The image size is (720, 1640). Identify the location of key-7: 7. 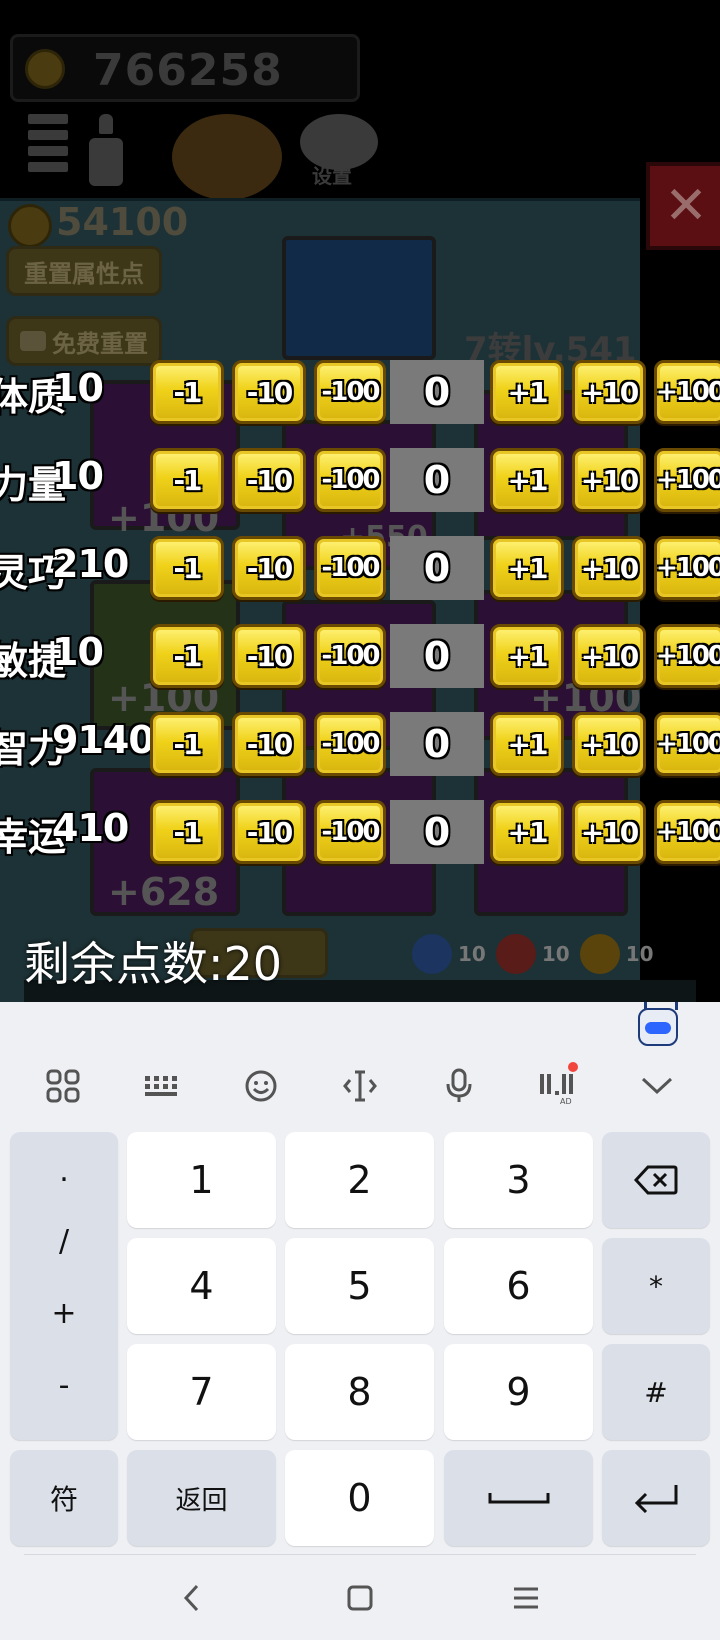
(201, 1392).